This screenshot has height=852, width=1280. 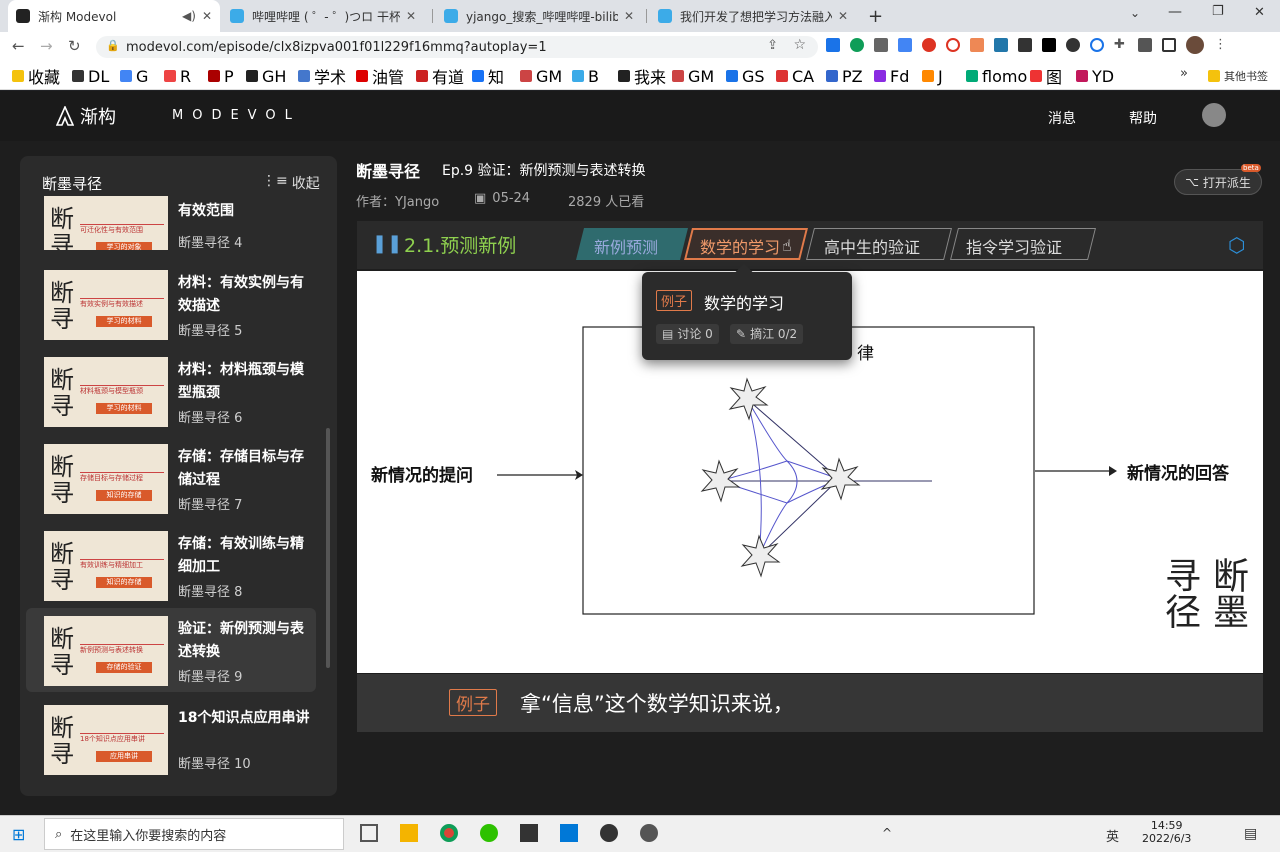 I want to click on bookmark-favicon-icon, so click(x=18, y=76).